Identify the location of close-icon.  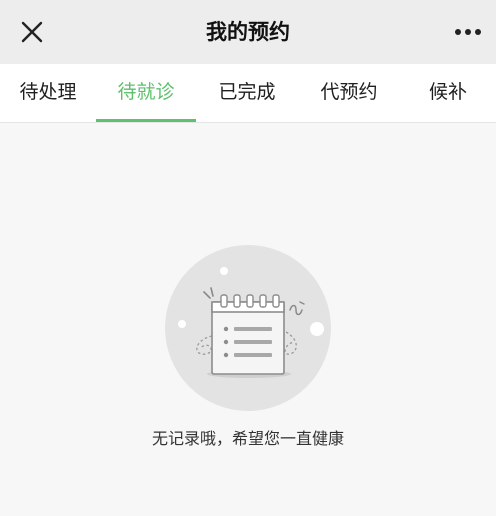
(32, 32).